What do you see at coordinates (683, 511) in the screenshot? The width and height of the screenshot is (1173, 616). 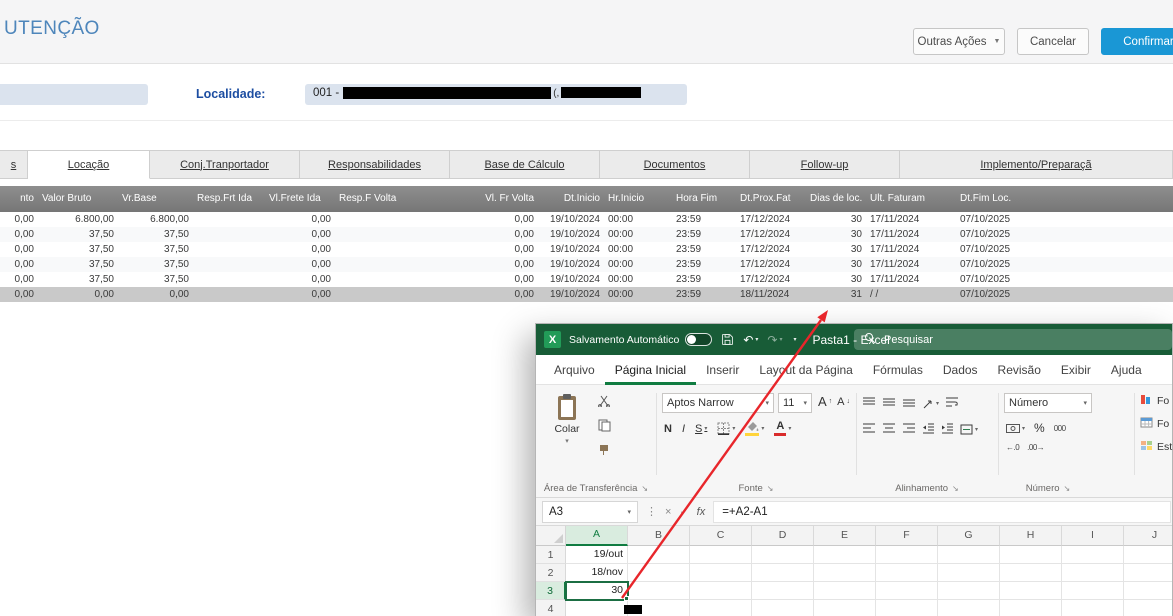 I see `enter-entry-icon: ✓` at bounding box center [683, 511].